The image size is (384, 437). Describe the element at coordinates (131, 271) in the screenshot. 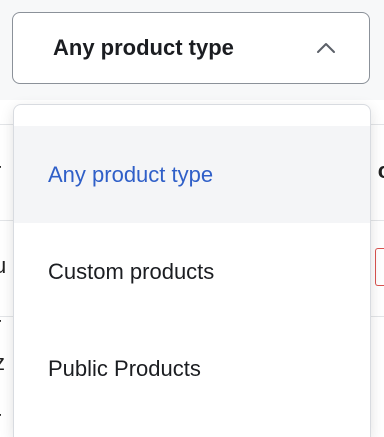

I see `menu-option-label: Custom products` at that location.